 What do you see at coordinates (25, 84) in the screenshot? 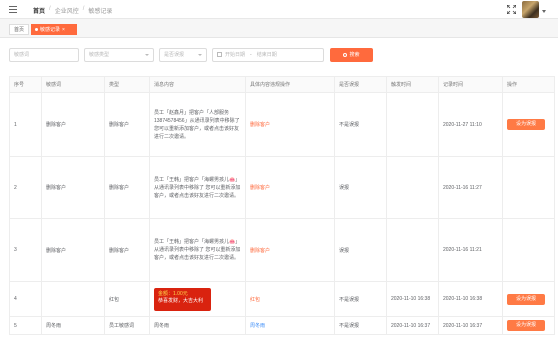
I see `column-header: 序号` at bounding box center [25, 84].